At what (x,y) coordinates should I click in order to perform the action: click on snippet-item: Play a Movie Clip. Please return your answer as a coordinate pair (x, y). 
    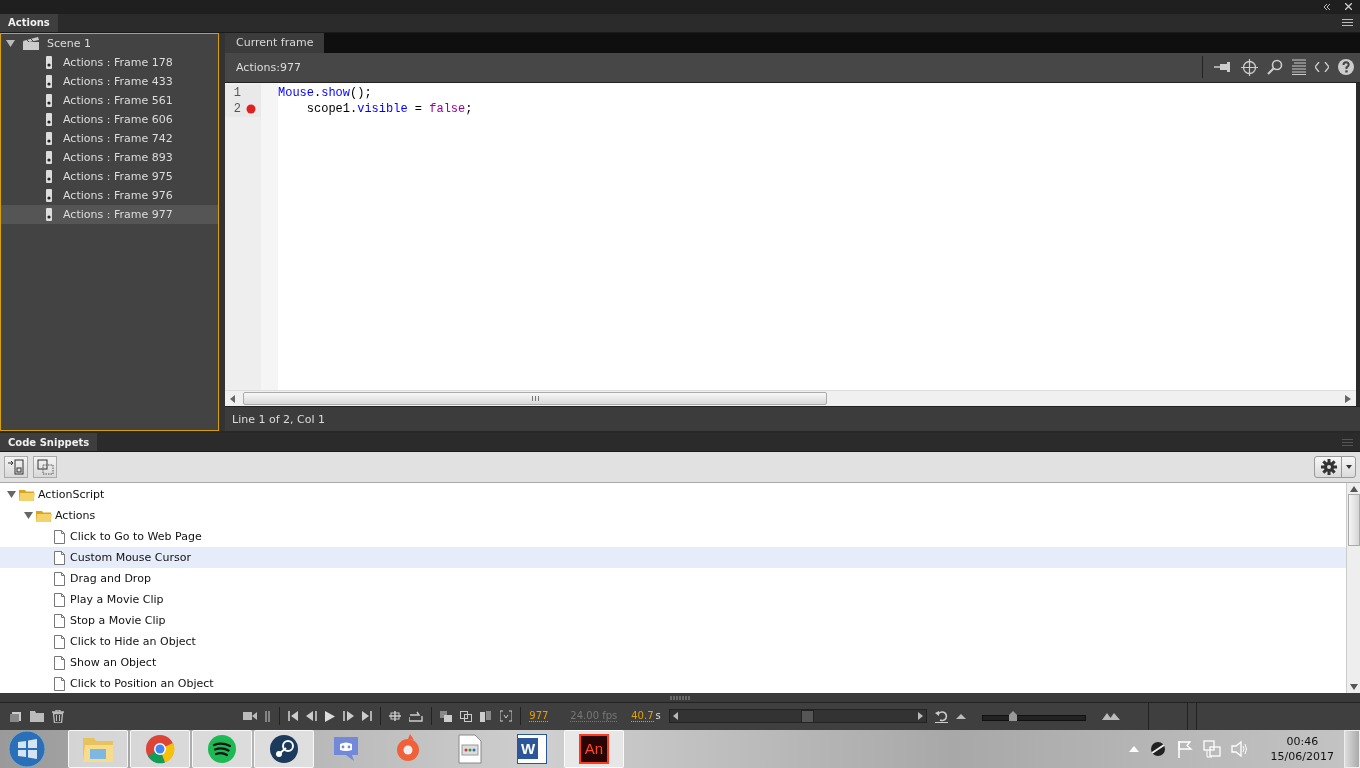
    Looking at the image, I should click on (673, 599).